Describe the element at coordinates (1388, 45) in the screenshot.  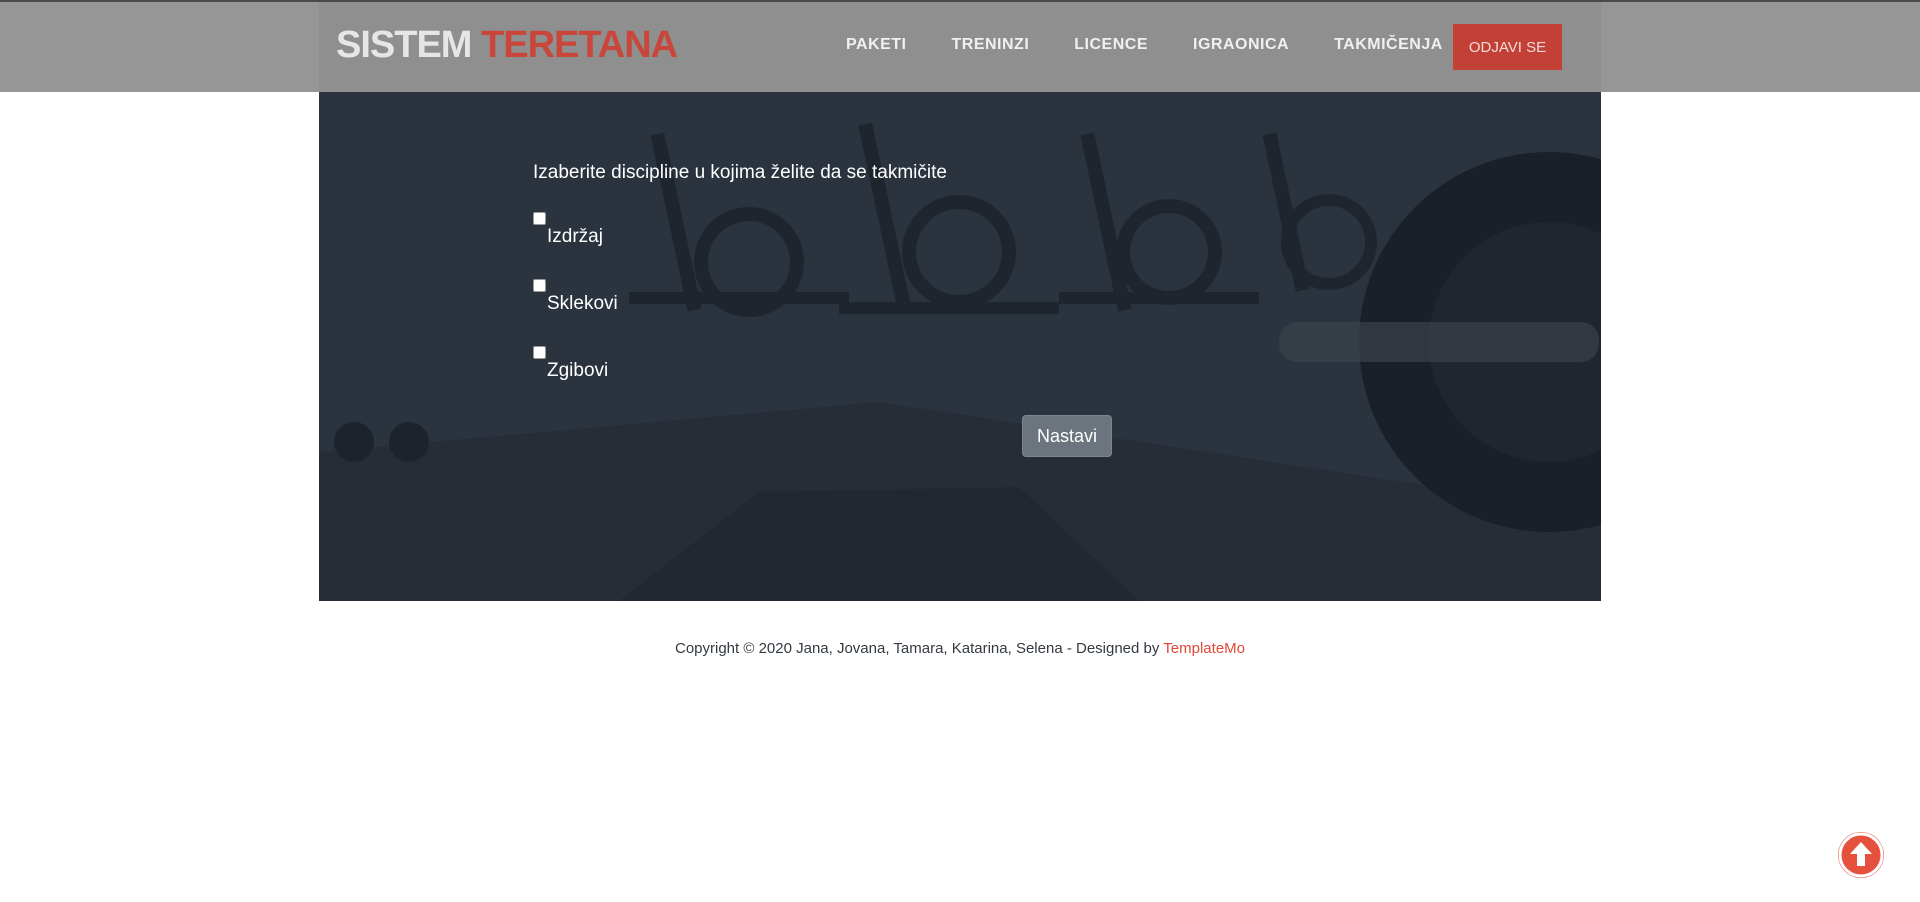
I see `nav-item-takmicenja: TAKMIČENJA` at that location.